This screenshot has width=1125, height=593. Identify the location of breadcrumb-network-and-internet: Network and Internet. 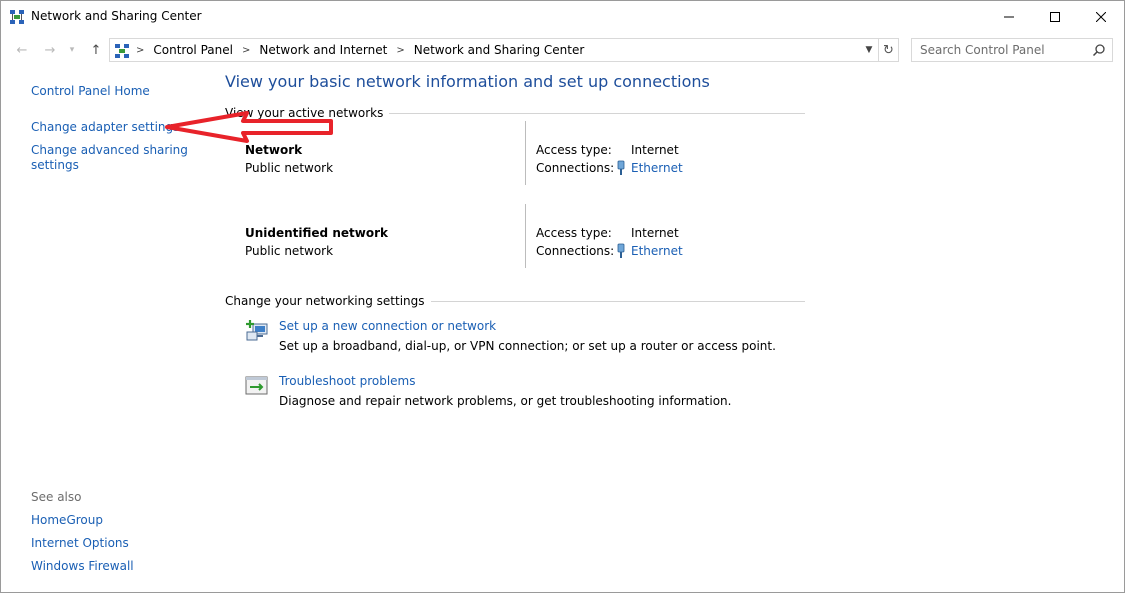
(323, 50).